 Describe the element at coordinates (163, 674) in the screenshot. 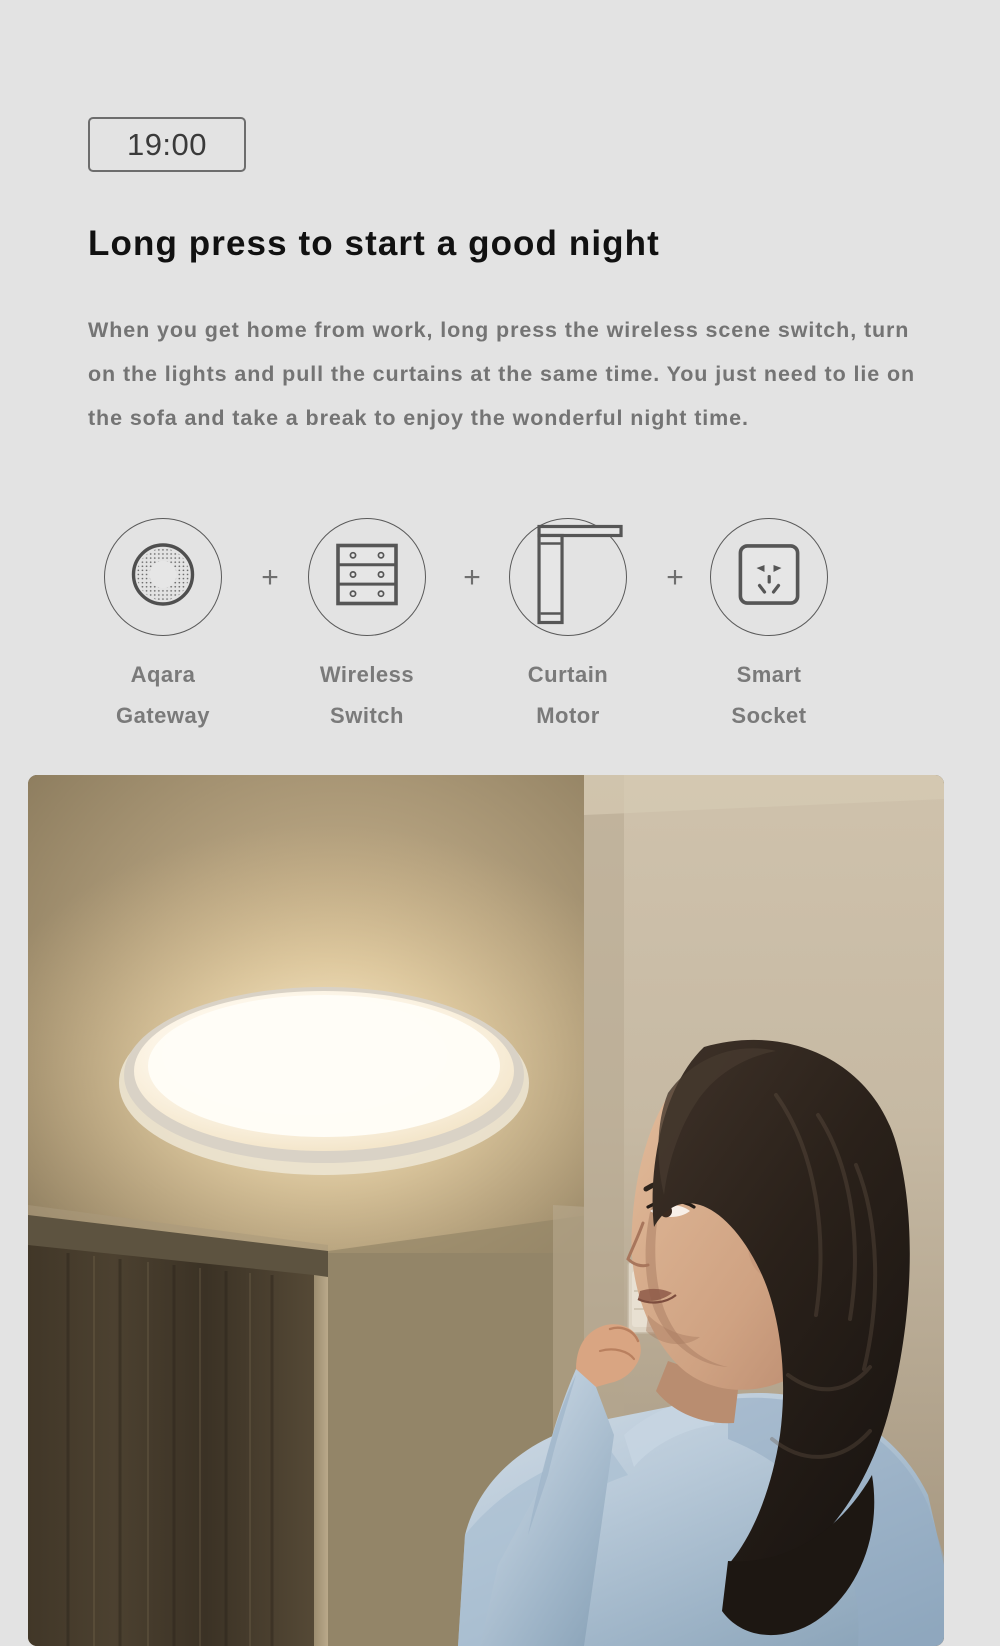

I see `device-label-line1: Aqara` at that location.